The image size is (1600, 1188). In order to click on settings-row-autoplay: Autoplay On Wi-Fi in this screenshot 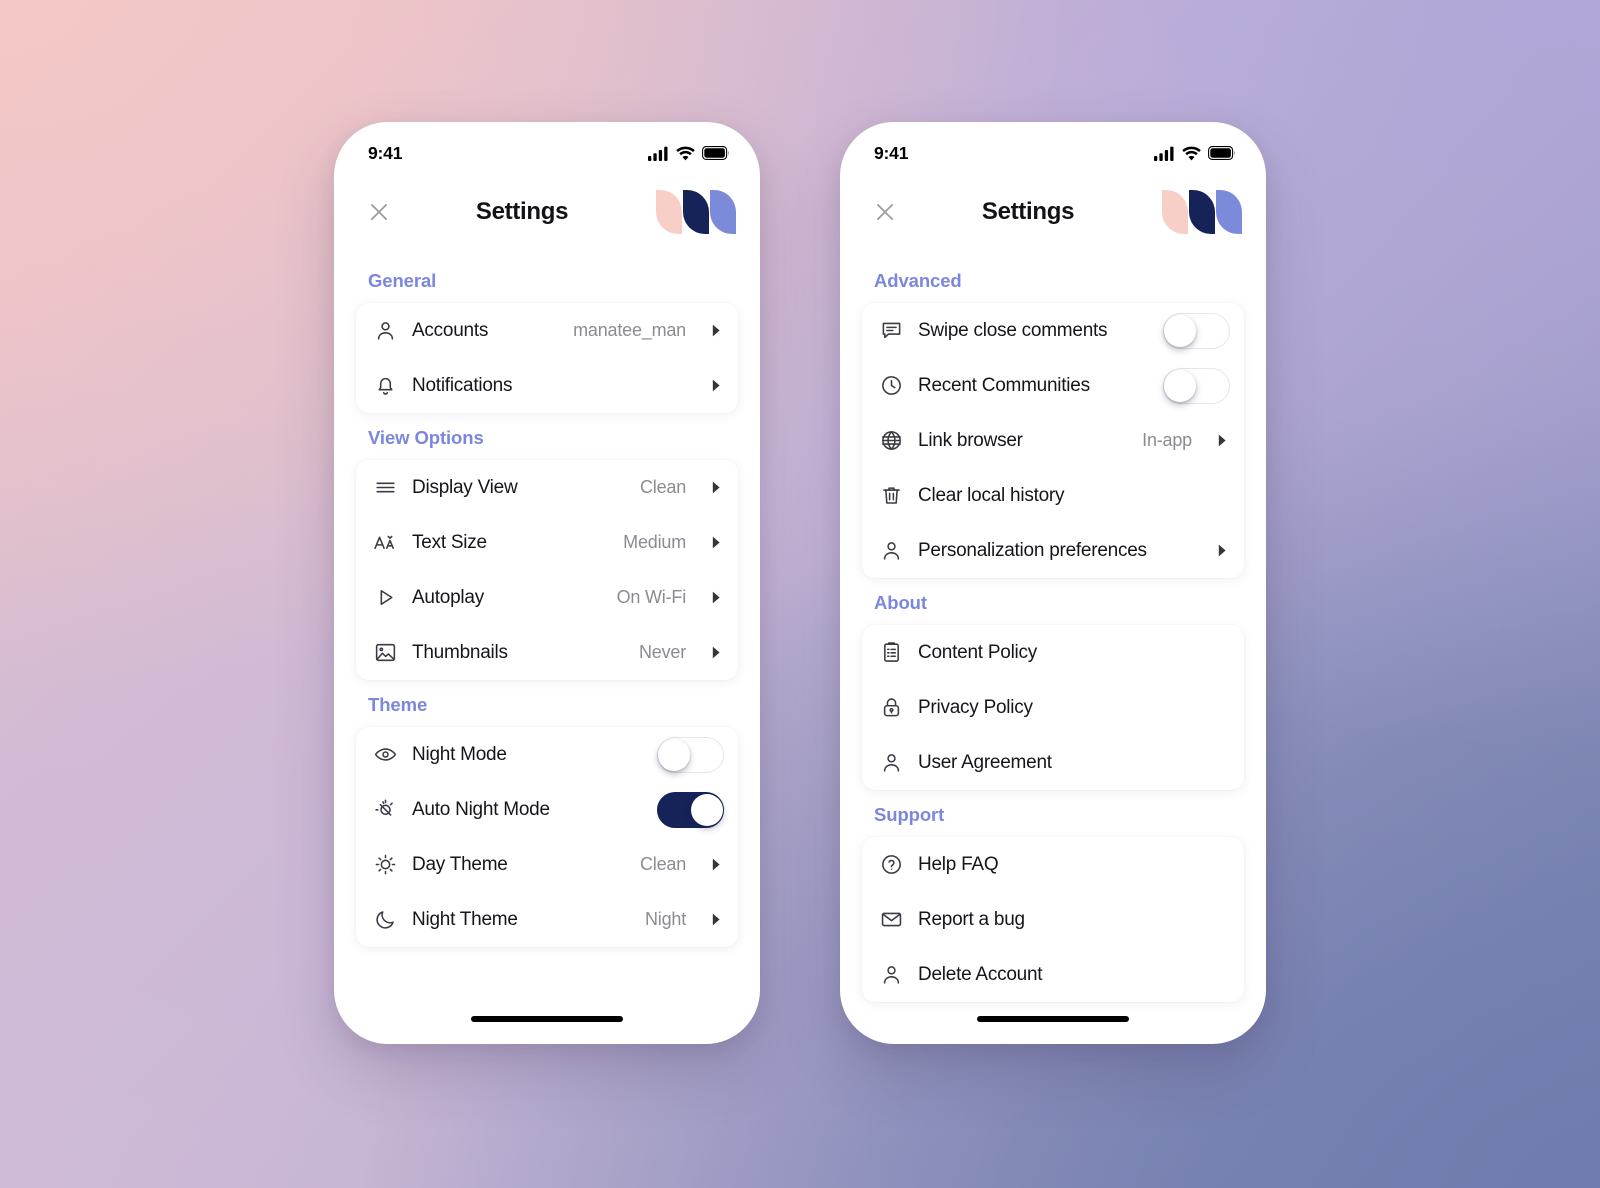, I will do `click(547, 597)`.